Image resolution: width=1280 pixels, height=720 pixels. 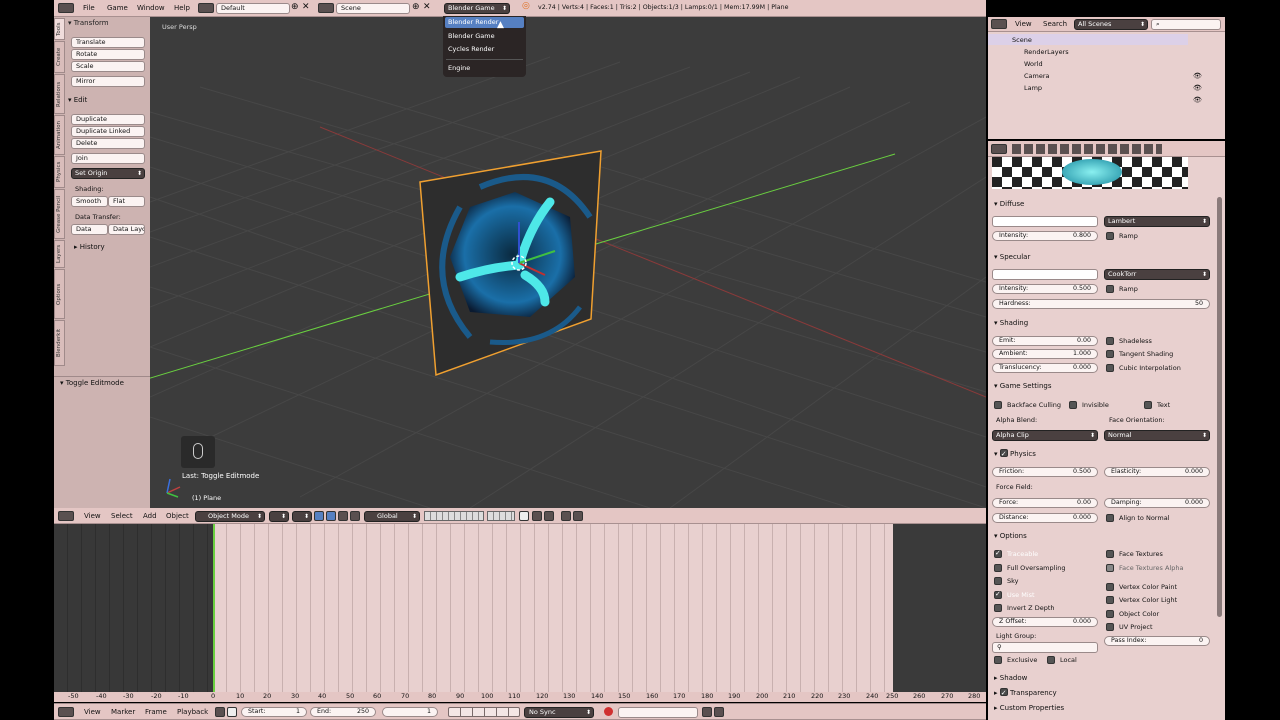 What do you see at coordinates (1033, 64) in the screenshot?
I see `outliner-item-world: World` at bounding box center [1033, 64].